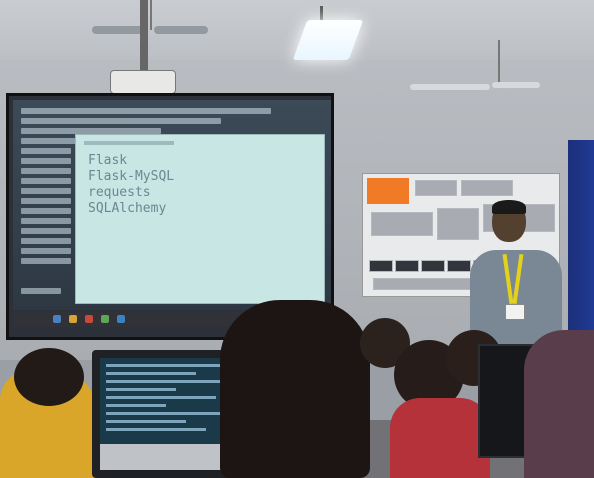 Image resolution: width=594 pixels, height=478 pixels. What do you see at coordinates (108, 160) in the screenshot?
I see `requirement-line: Flask` at bounding box center [108, 160].